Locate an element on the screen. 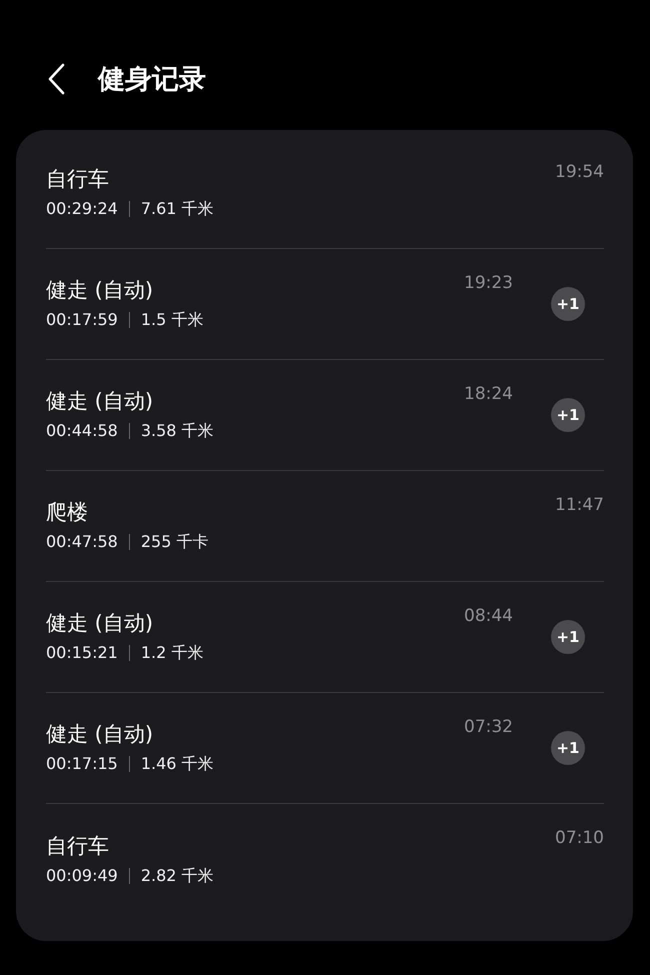  record-amount: 2.82 千米 is located at coordinates (177, 875).